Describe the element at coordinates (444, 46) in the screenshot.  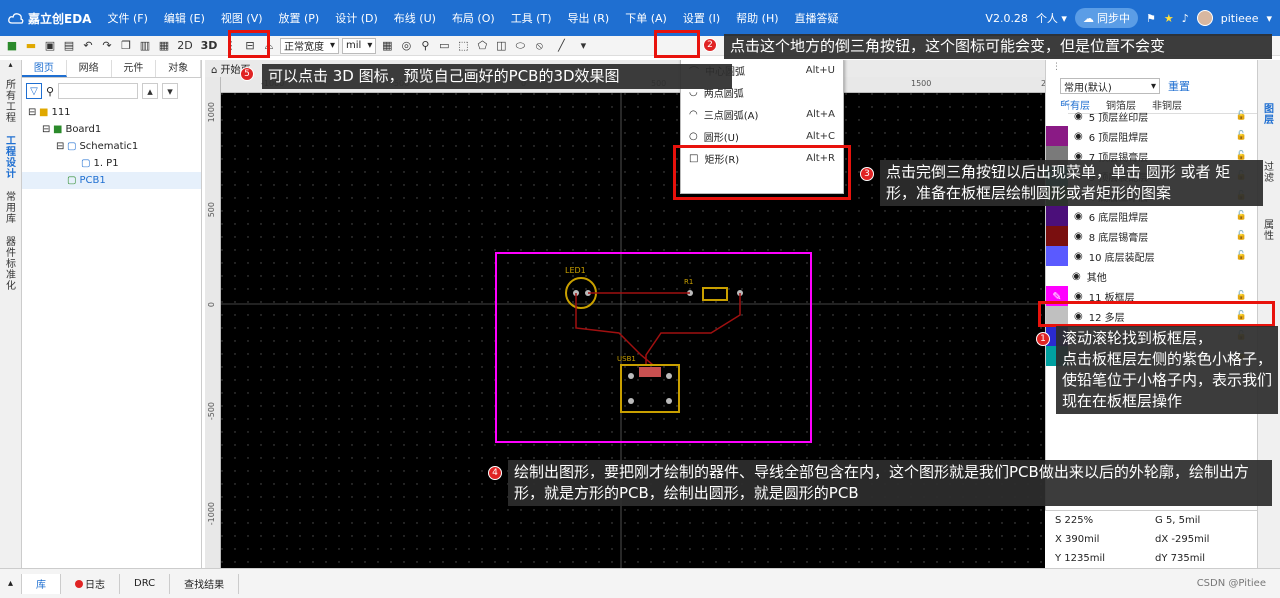
I see `component-icon: ▭` at that location.